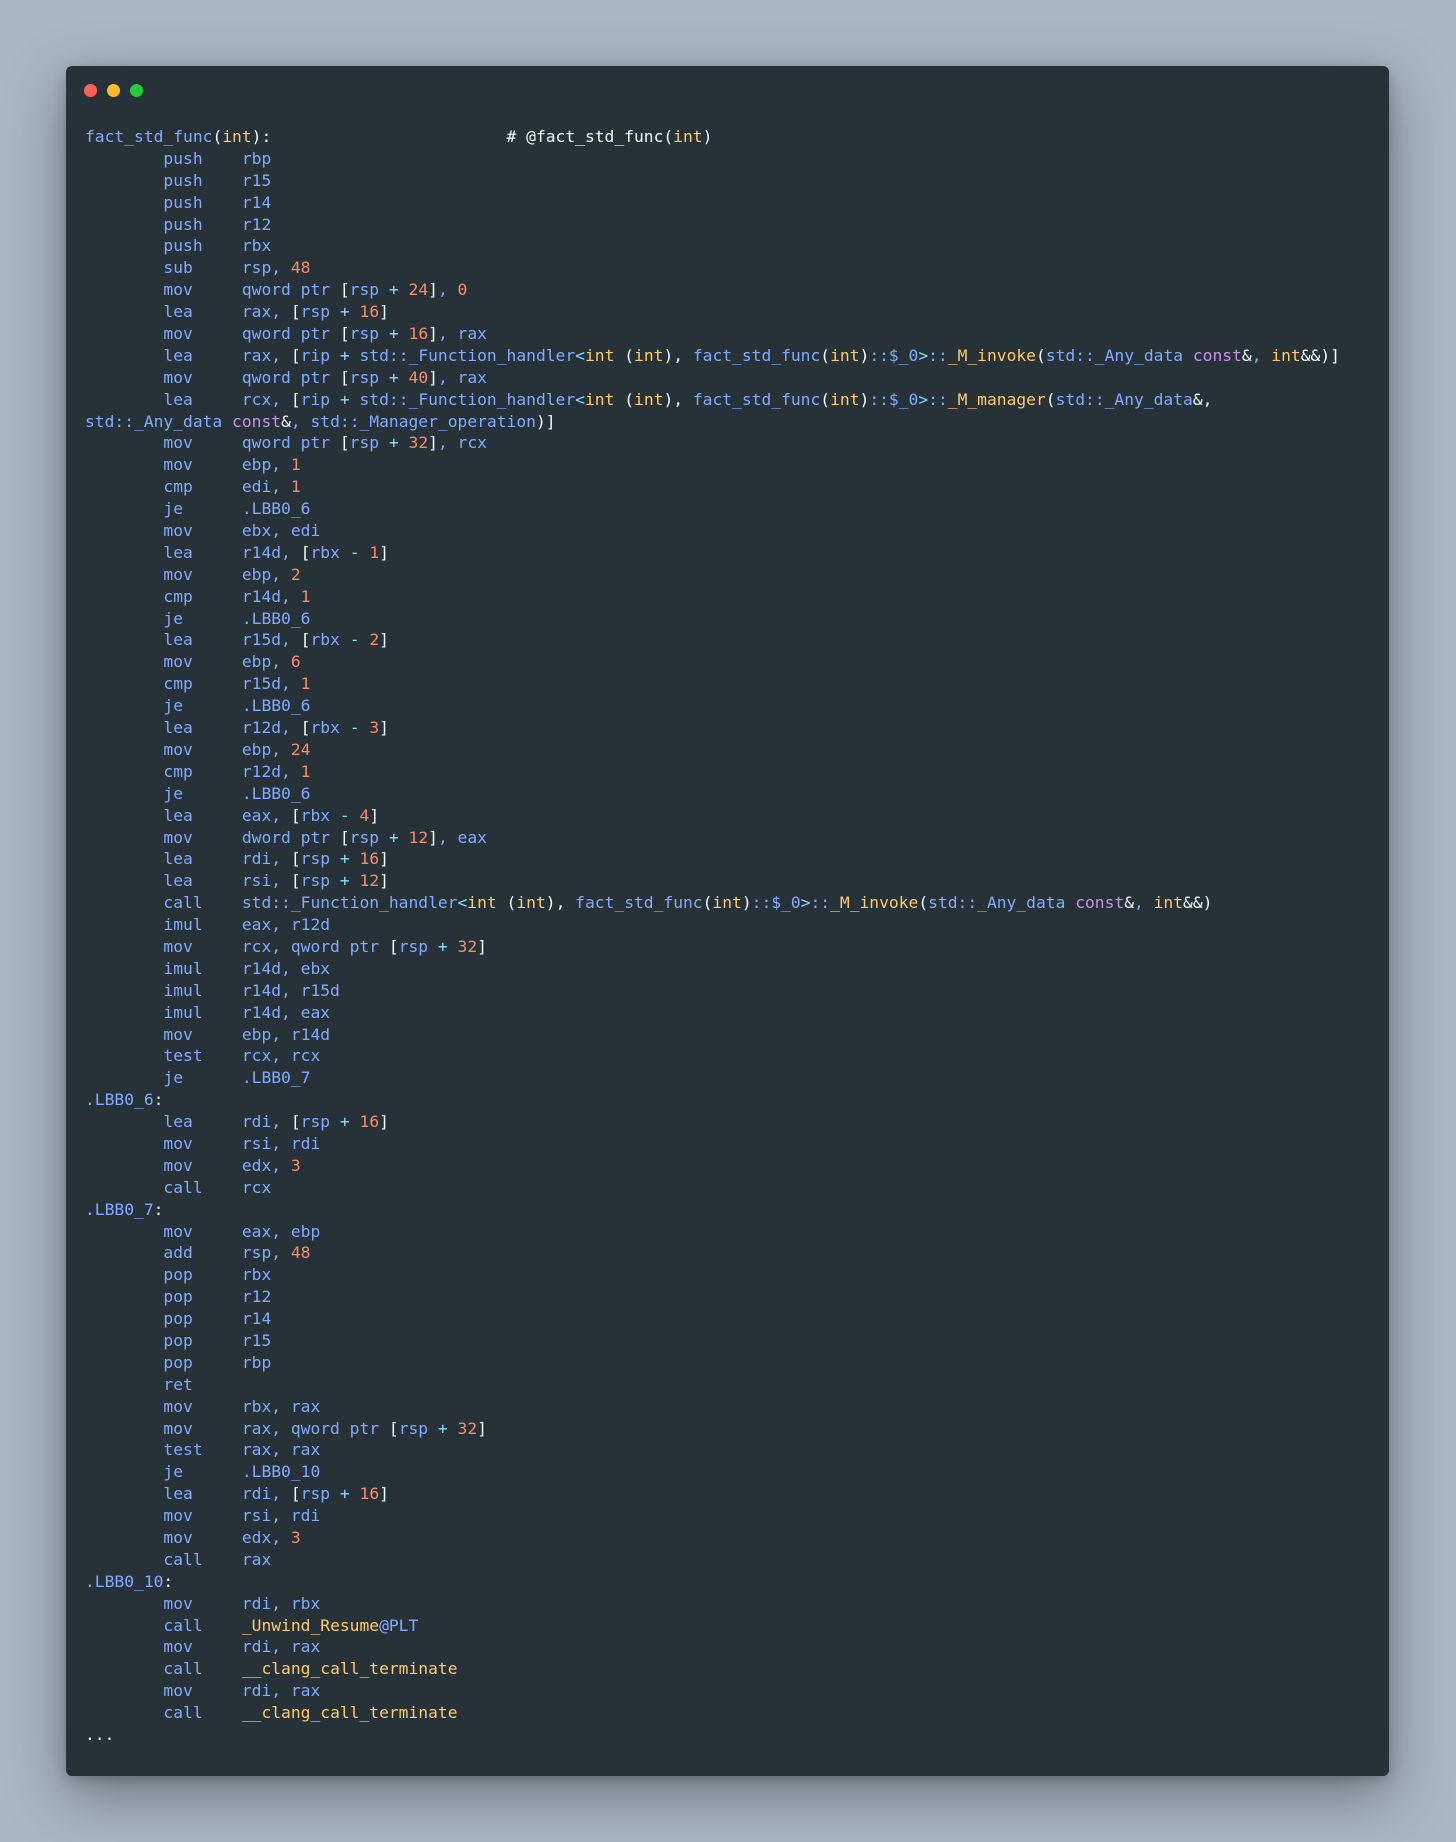 This screenshot has width=1456, height=1842. I want to click on code-token: ,, so click(1261, 355).